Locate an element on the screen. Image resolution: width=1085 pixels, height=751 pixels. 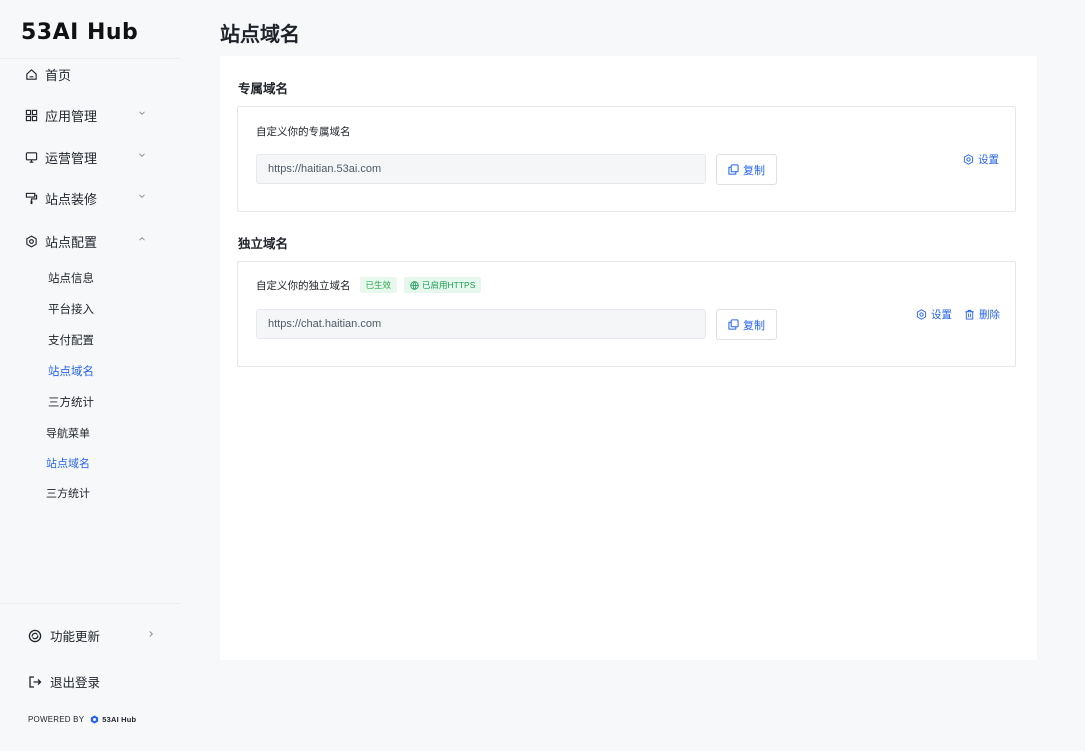
sidebar-item-app-management: 应用管理 is located at coordinates (89, 115).